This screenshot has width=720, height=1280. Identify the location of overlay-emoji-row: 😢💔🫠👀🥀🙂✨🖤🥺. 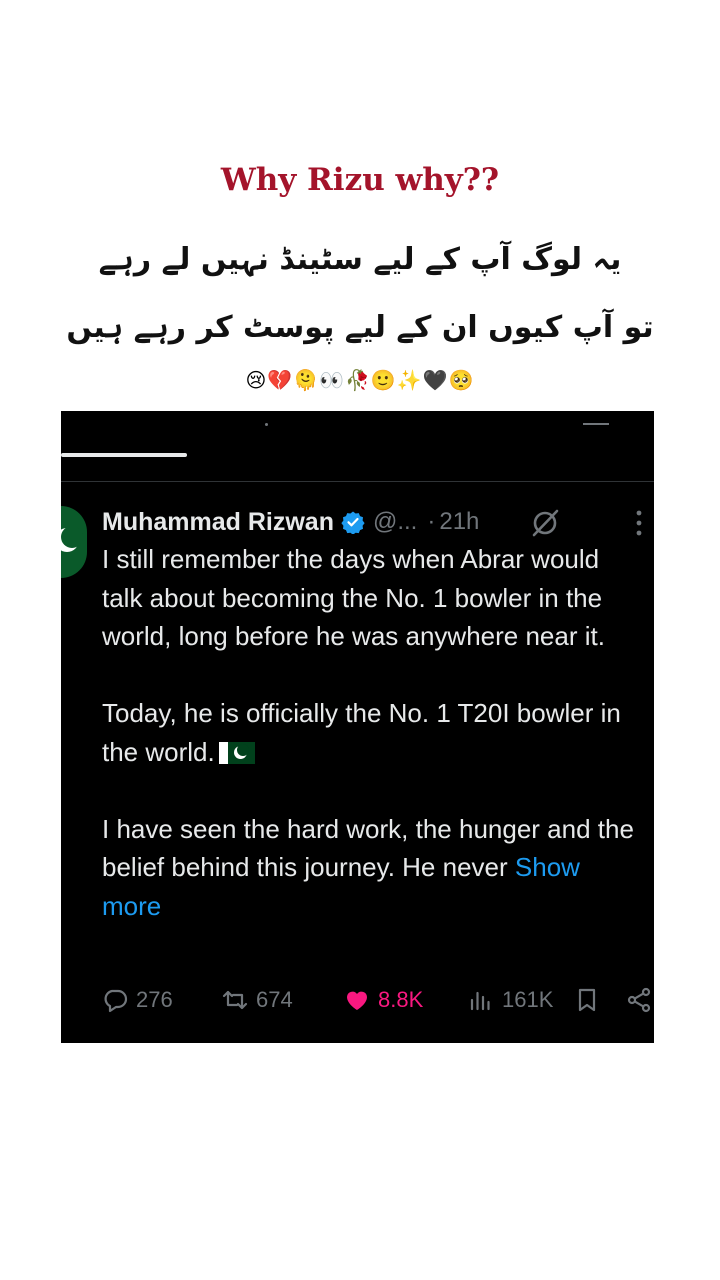
(360, 380).